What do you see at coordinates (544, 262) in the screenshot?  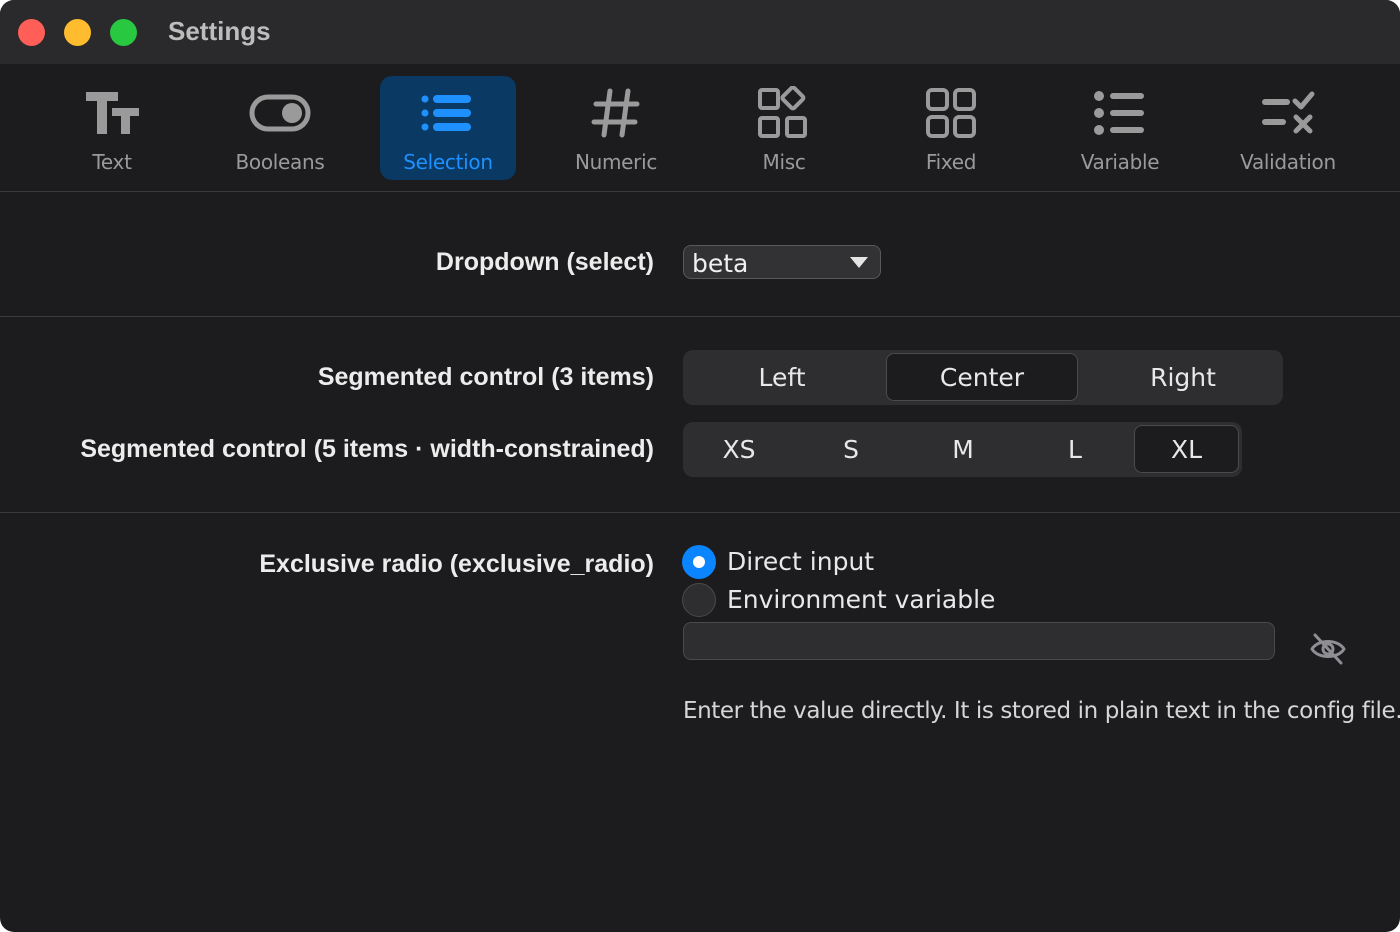 I see `dropdown-label: Dropdown (select)` at bounding box center [544, 262].